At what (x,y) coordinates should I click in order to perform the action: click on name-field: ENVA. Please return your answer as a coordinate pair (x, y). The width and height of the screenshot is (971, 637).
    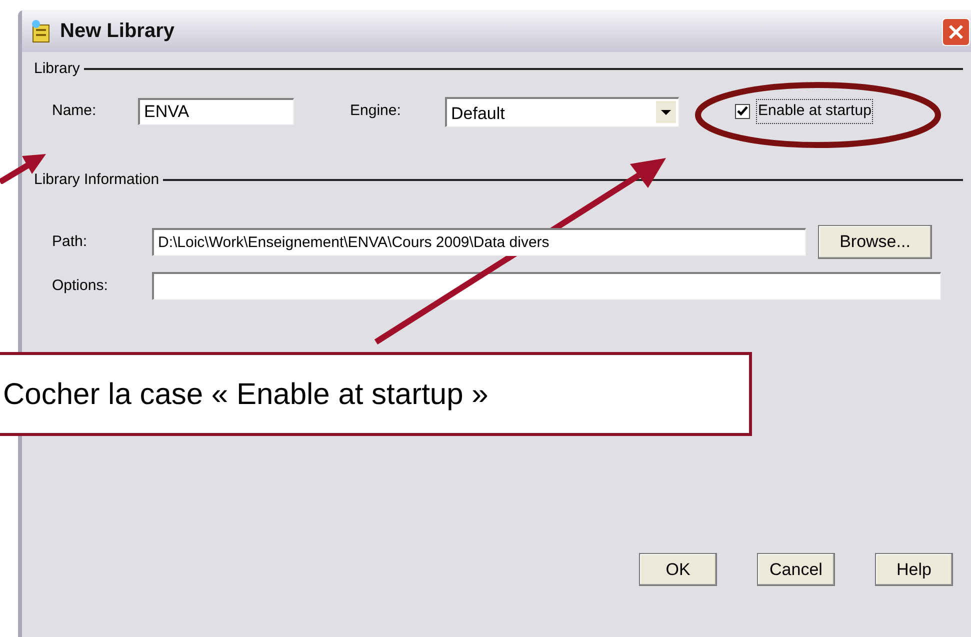
    Looking at the image, I should click on (216, 111).